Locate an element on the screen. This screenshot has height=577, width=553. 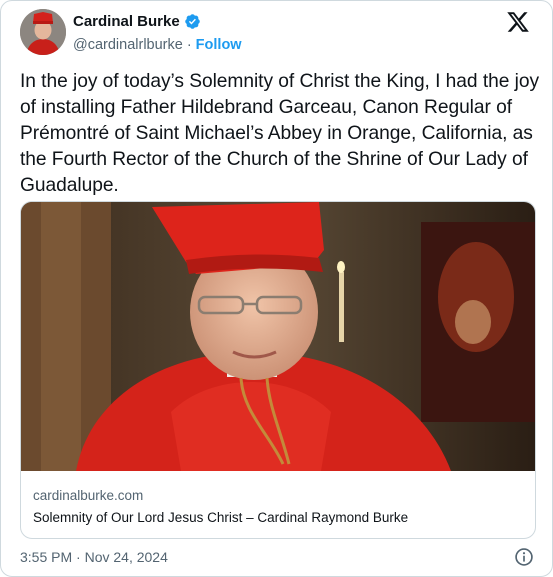
cardinal-portrait-avatar is located at coordinates (43, 32).